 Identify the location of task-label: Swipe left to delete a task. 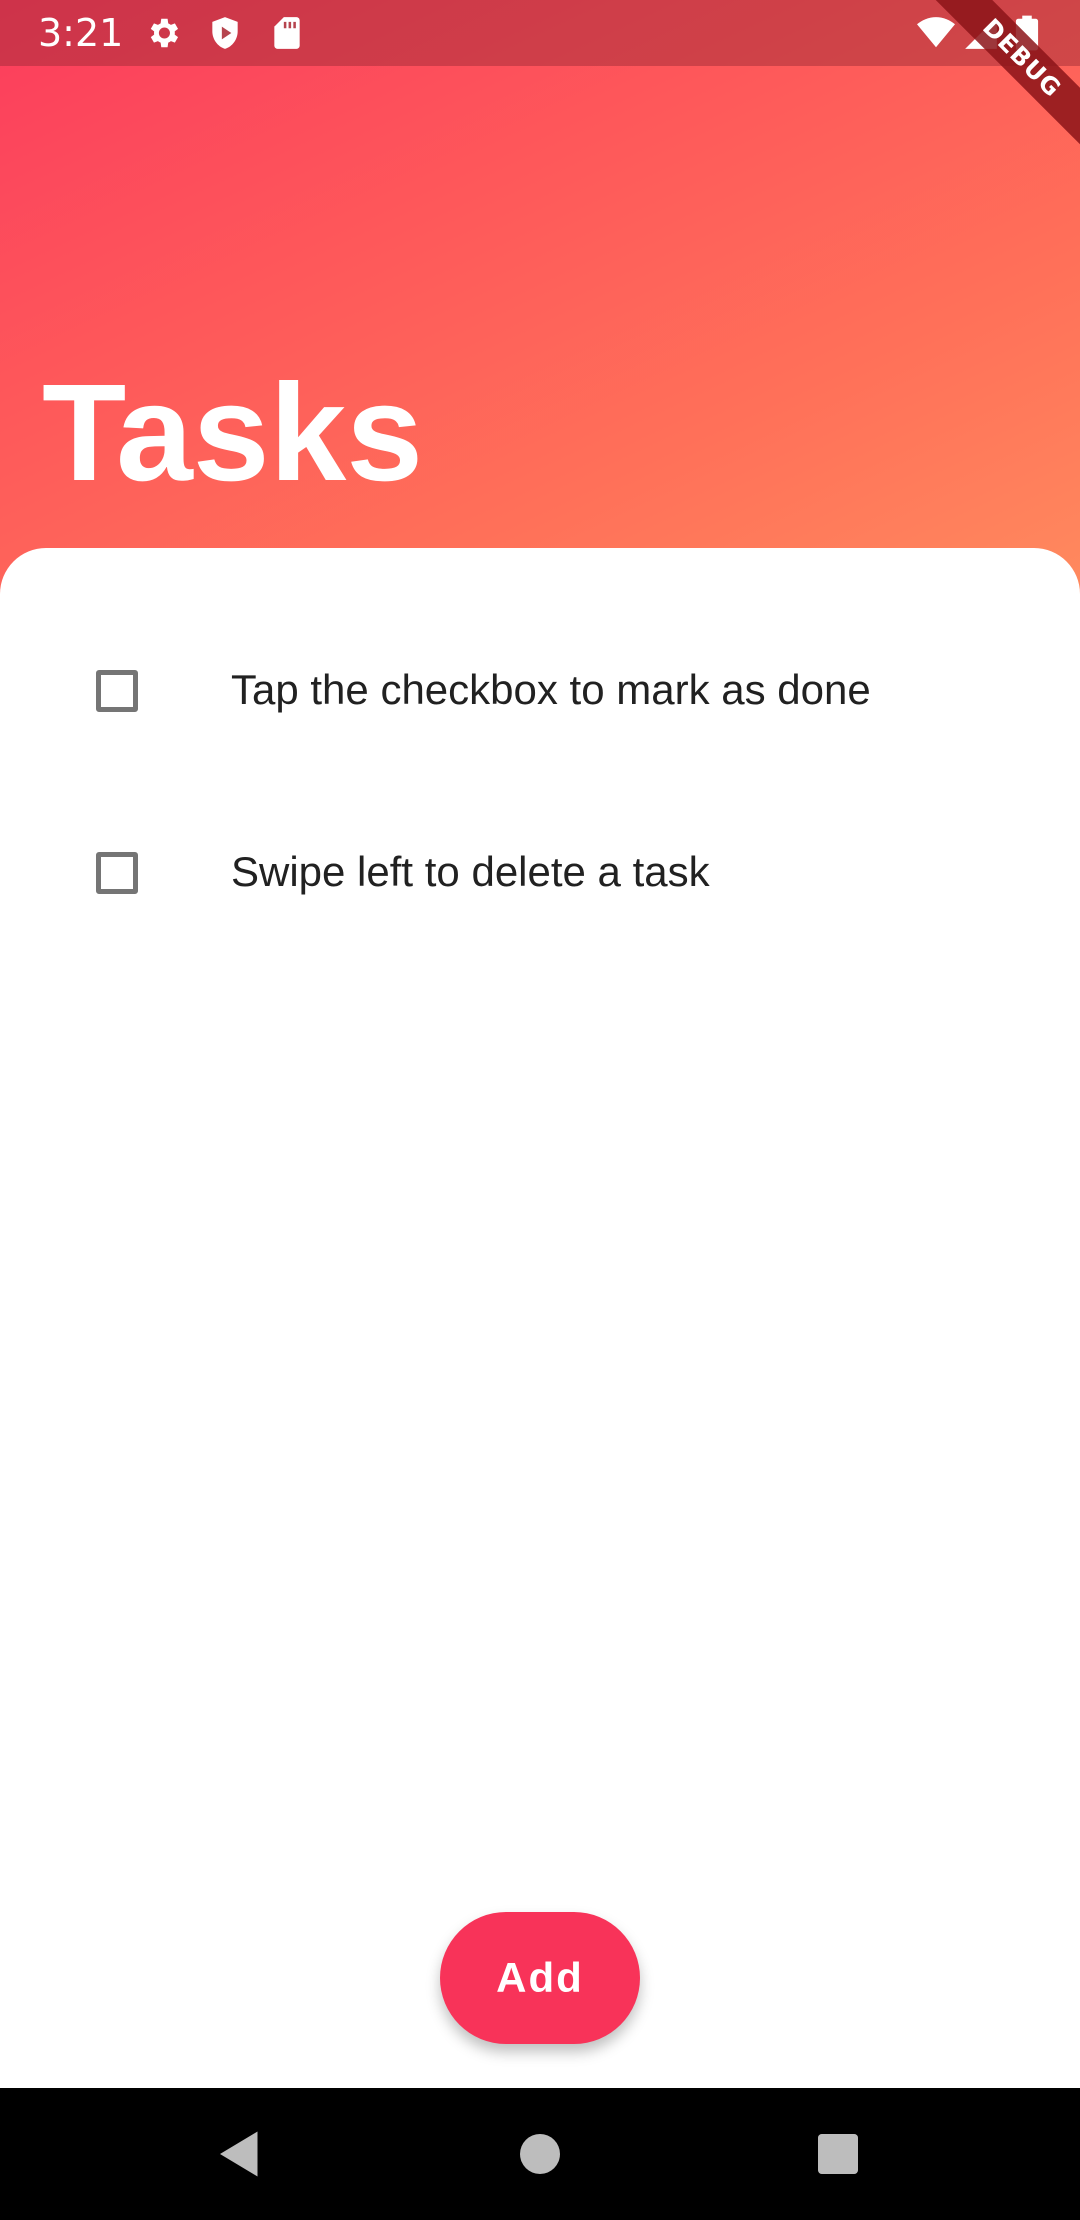
(470, 871).